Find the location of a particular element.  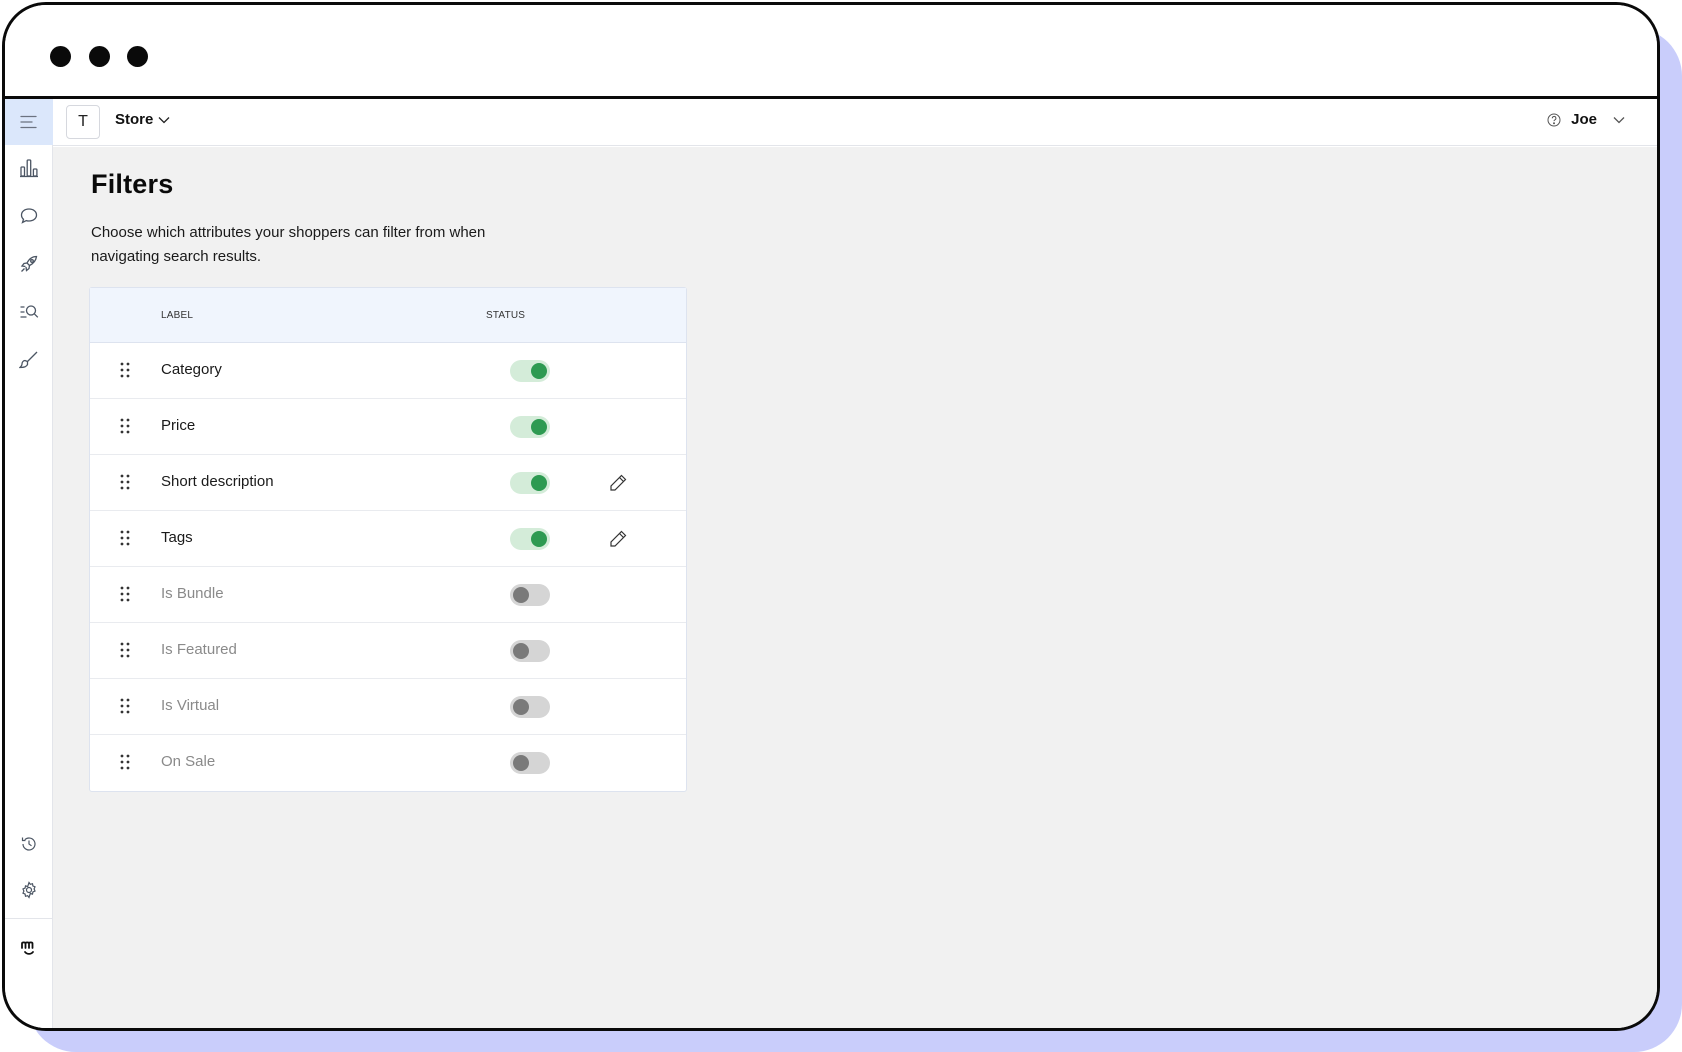

user-name: Joe is located at coordinates (1584, 119).